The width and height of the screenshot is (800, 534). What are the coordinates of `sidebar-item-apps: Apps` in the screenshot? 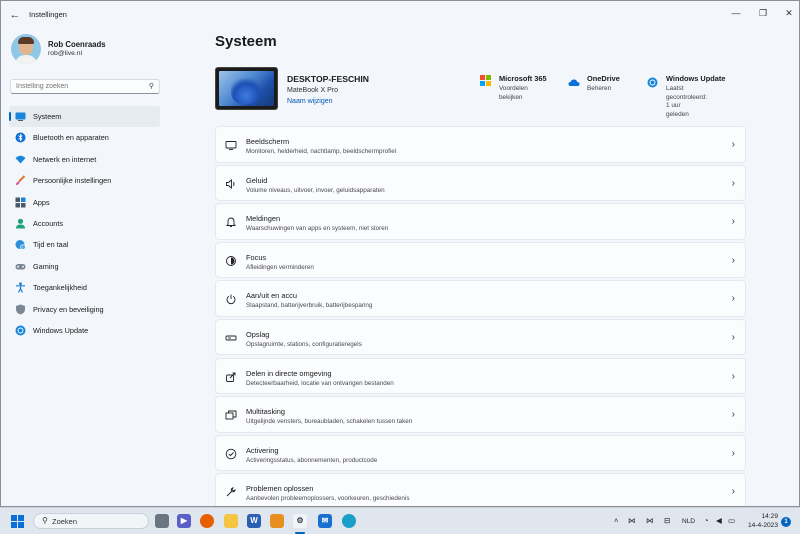 It's located at (84, 202).